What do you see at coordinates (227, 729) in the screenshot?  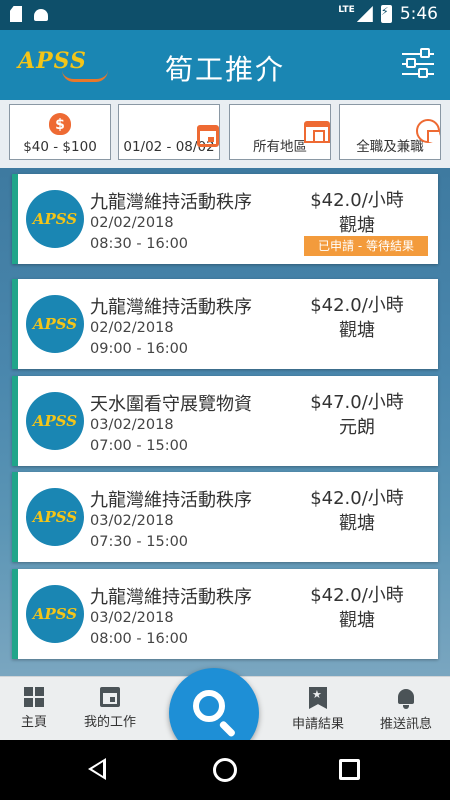 I see `search-icon-handle` at bounding box center [227, 729].